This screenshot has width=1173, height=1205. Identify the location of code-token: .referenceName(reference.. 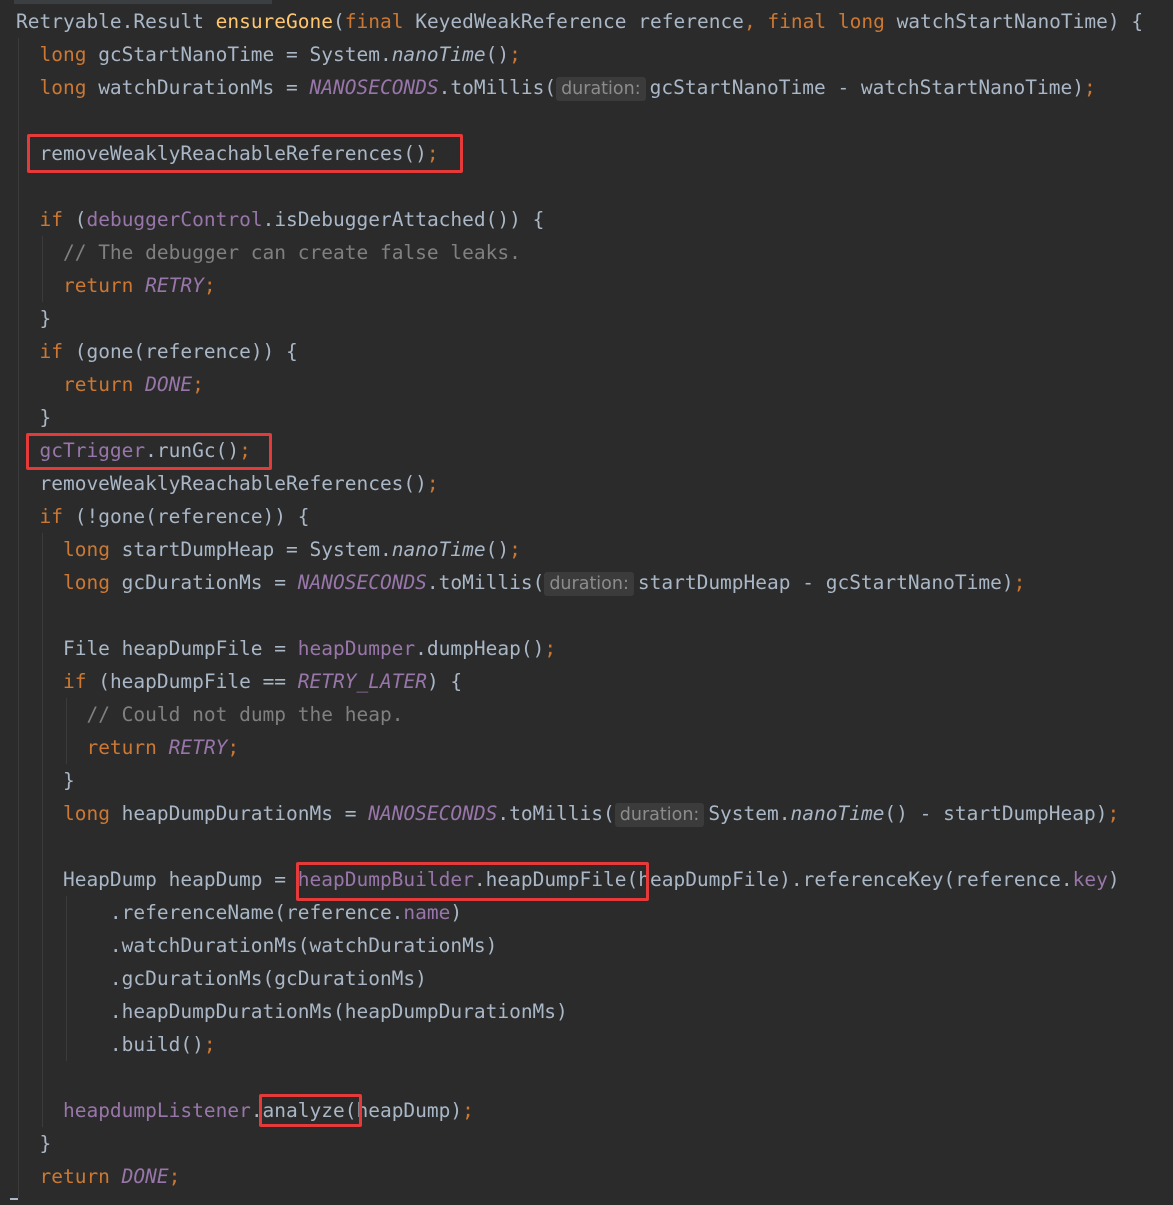
(210, 912).